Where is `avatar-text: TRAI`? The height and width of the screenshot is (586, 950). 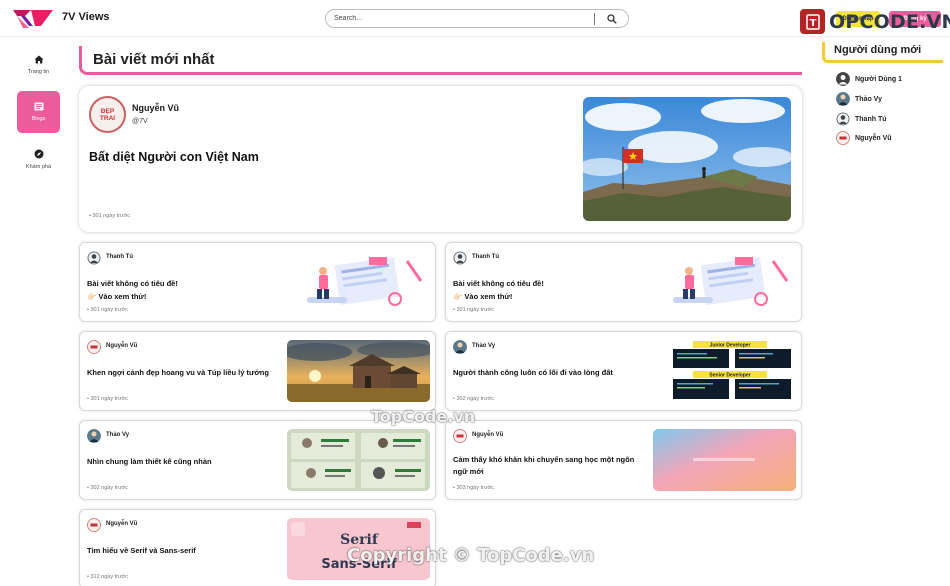 avatar-text: TRAI is located at coordinates (107, 118).